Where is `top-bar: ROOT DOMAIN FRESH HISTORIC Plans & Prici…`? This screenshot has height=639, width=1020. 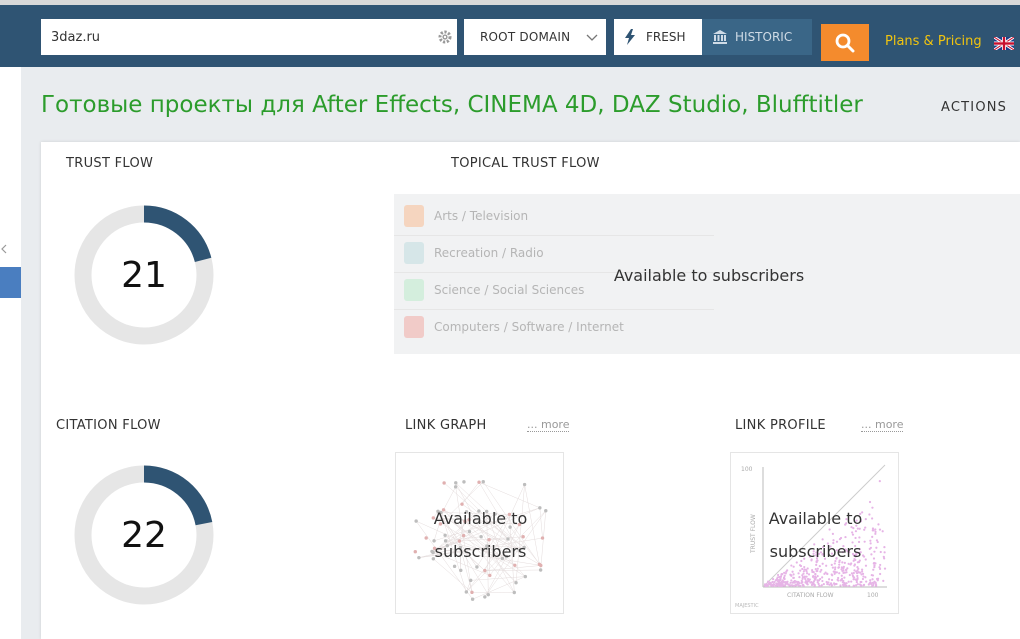 top-bar: ROOT DOMAIN FRESH HISTORIC Plans & Prici… is located at coordinates (510, 33).